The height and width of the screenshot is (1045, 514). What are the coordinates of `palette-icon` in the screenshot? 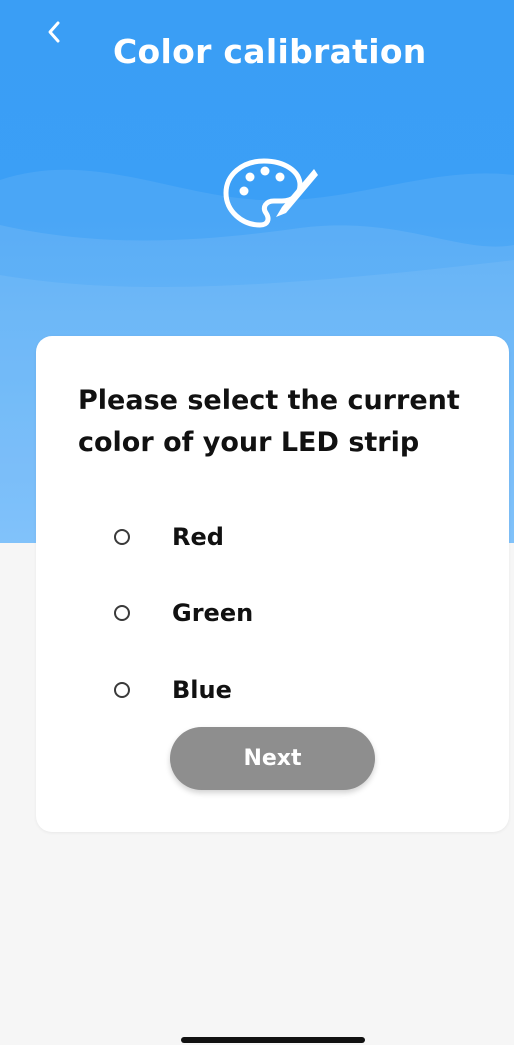 It's located at (272, 195).